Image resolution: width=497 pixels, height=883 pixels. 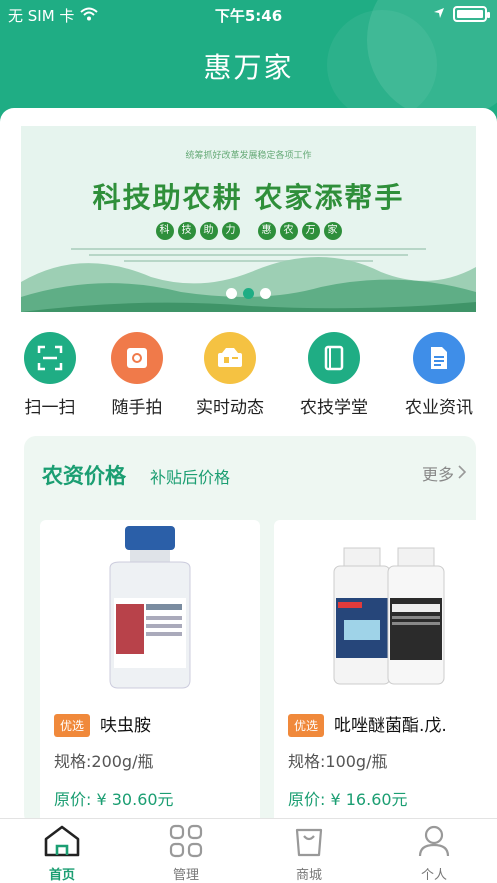 I want to click on camera-icon, so click(x=137, y=358).